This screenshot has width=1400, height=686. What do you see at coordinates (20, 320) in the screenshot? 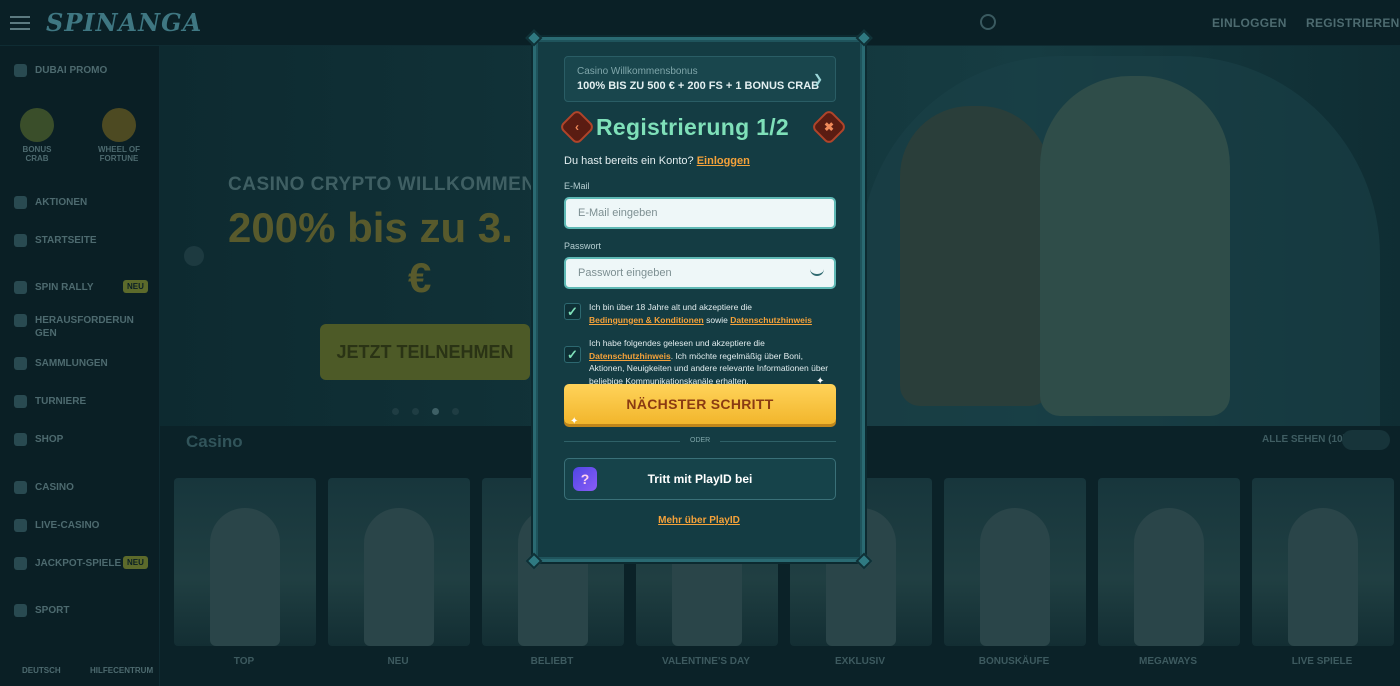
I see `challenge-icon` at bounding box center [20, 320].